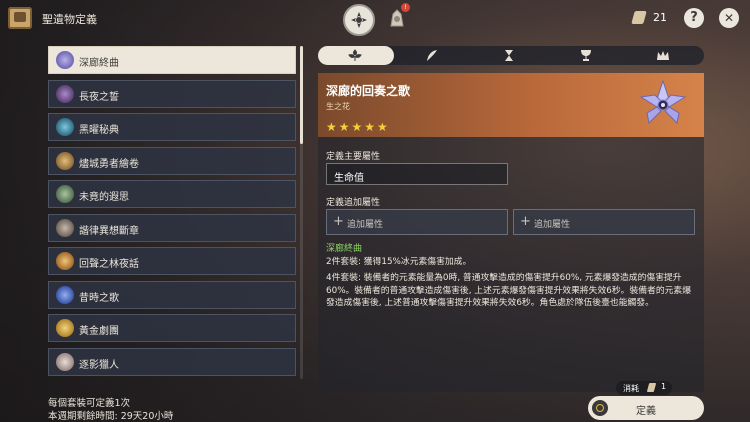 This screenshot has width=750, height=422. I want to click on set-item: 黃金劇團, so click(172, 328).